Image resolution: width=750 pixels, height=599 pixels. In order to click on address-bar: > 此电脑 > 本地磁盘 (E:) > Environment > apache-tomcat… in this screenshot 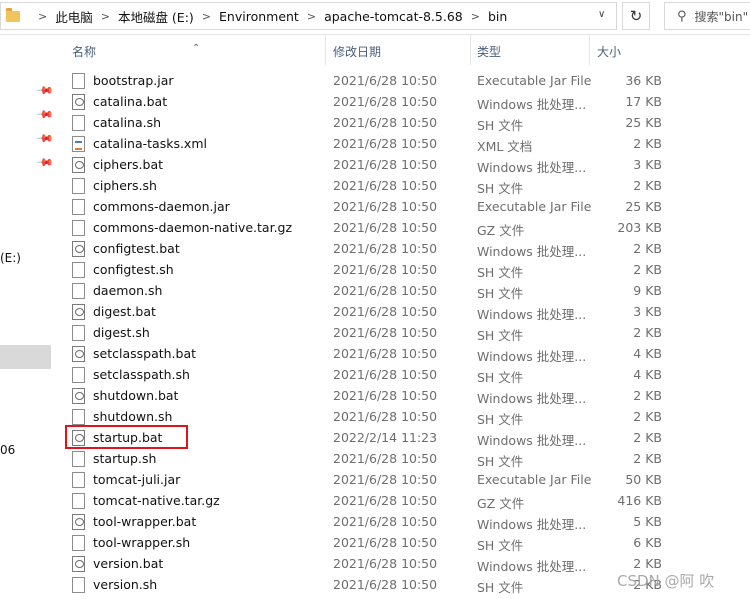, I will do `click(308, 16)`.